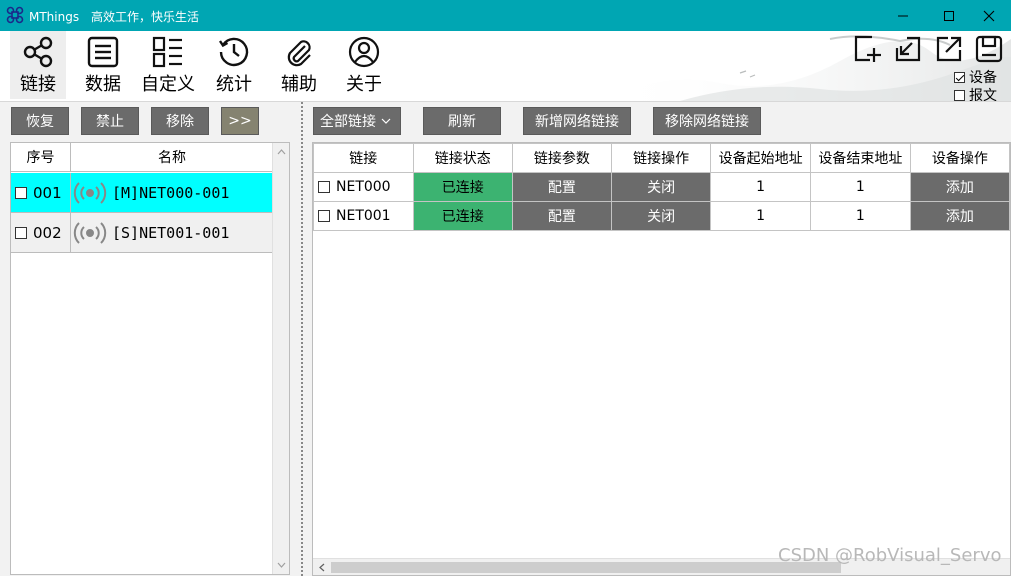  I want to click on window-title: MThings 高效工作，快乐生活, so click(114, 16).